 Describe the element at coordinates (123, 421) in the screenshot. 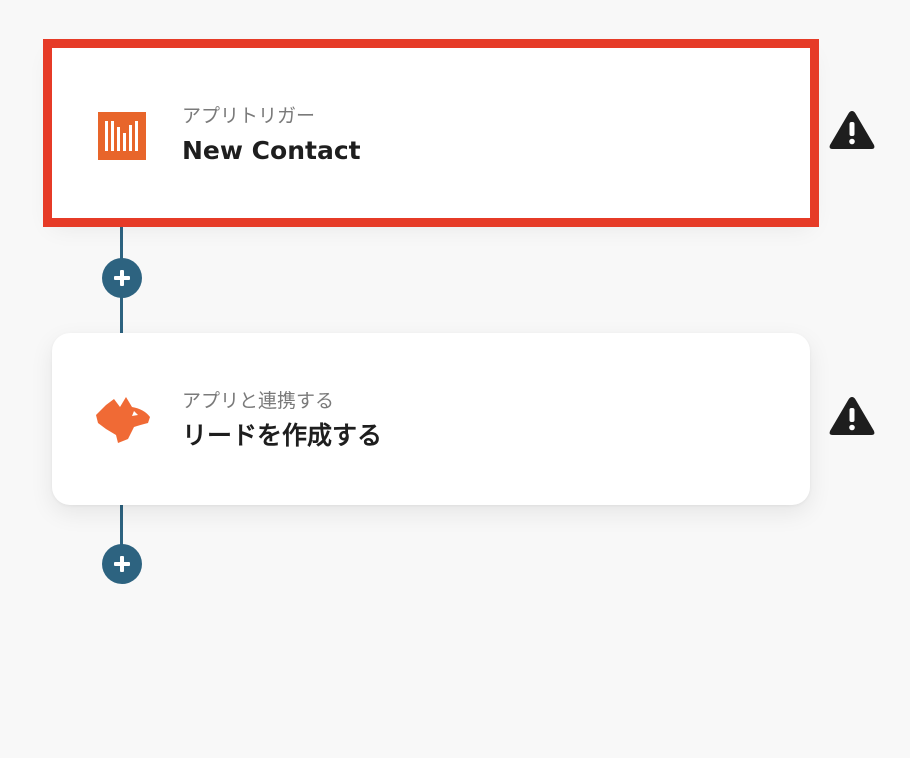

I see `fox-logo-icon` at that location.